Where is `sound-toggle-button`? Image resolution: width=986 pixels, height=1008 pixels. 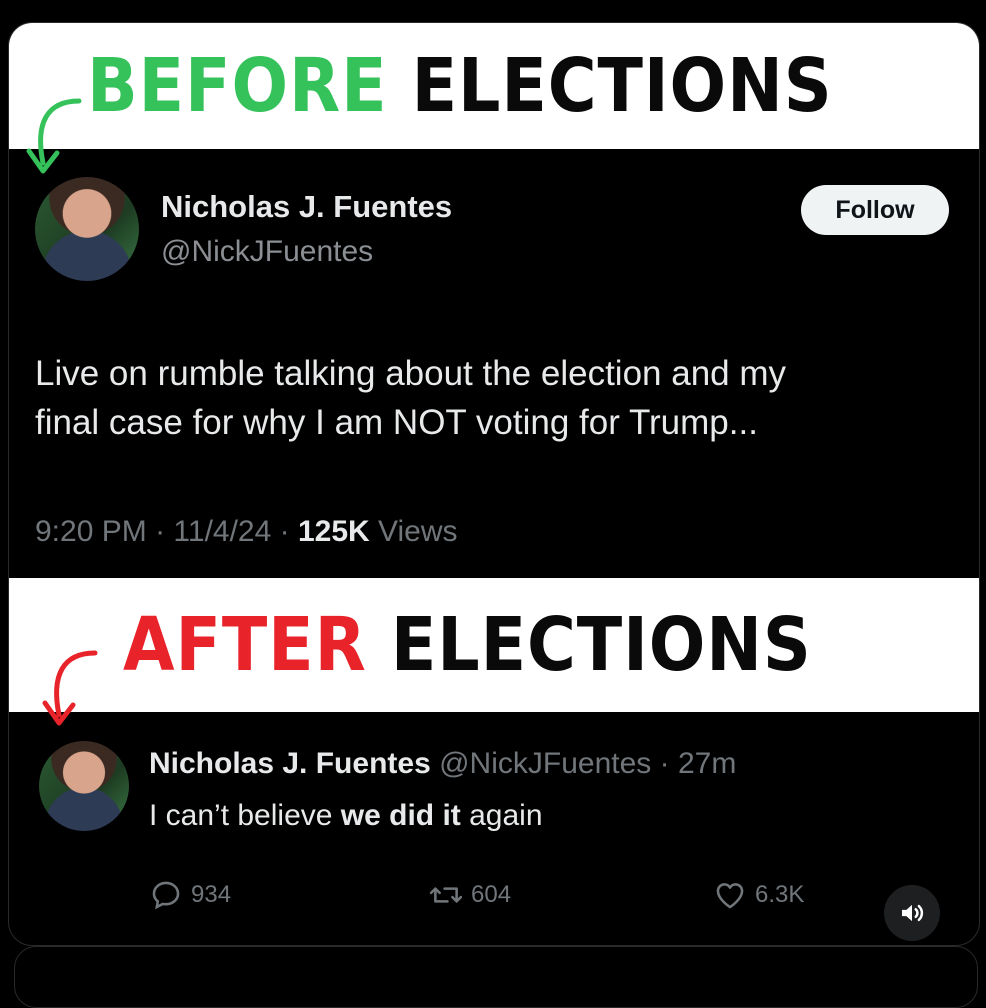 sound-toggle-button is located at coordinates (912, 913).